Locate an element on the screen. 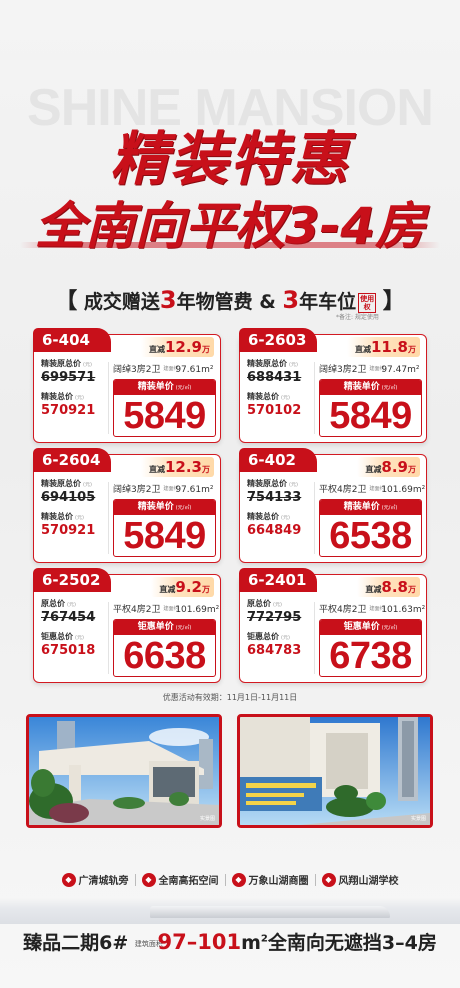 This screenshot has width=460, height=988. gate-photo-illustration is located at coordinates (124, 771).